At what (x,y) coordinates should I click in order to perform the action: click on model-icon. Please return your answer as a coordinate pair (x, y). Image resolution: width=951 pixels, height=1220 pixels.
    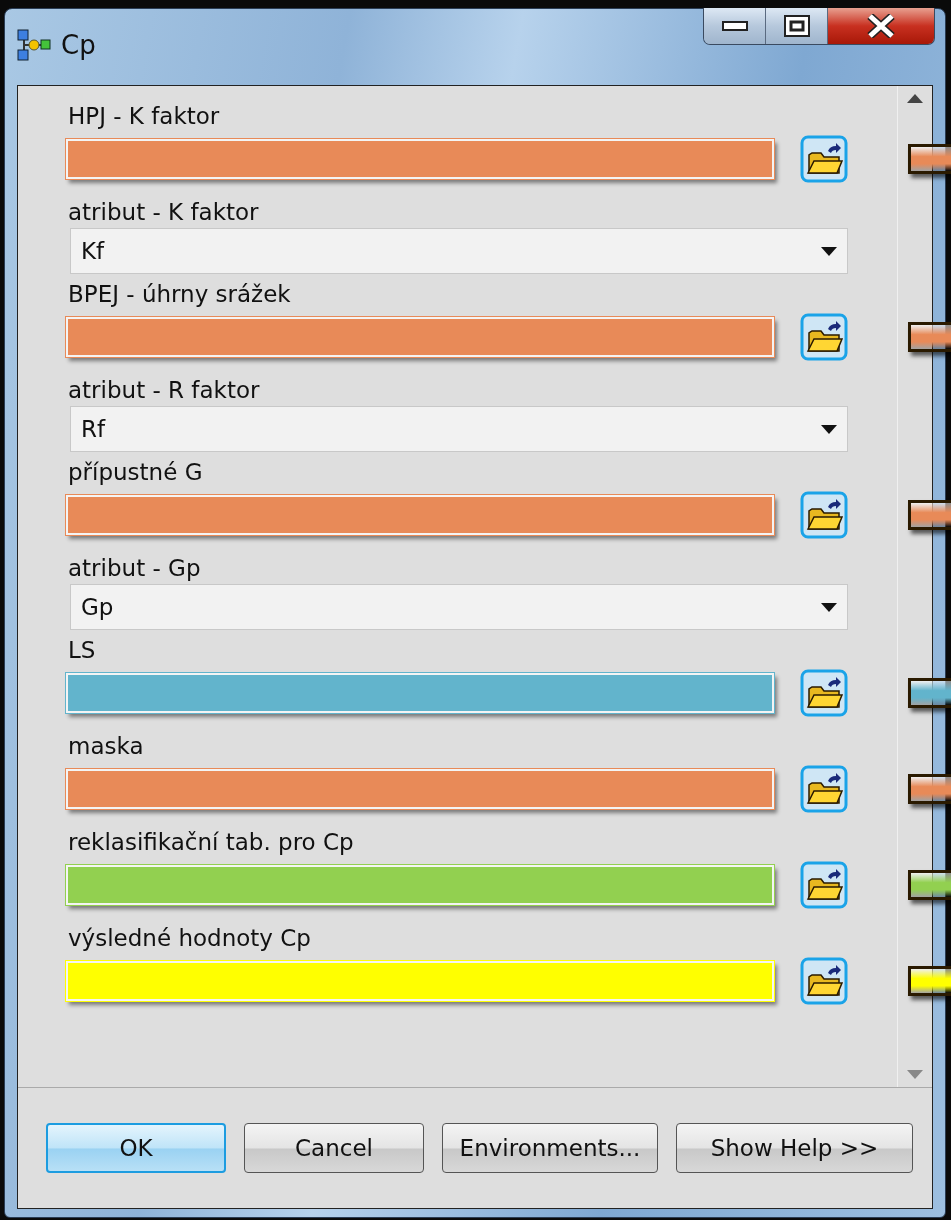
    Looking at the image, I should click on (34, 45).